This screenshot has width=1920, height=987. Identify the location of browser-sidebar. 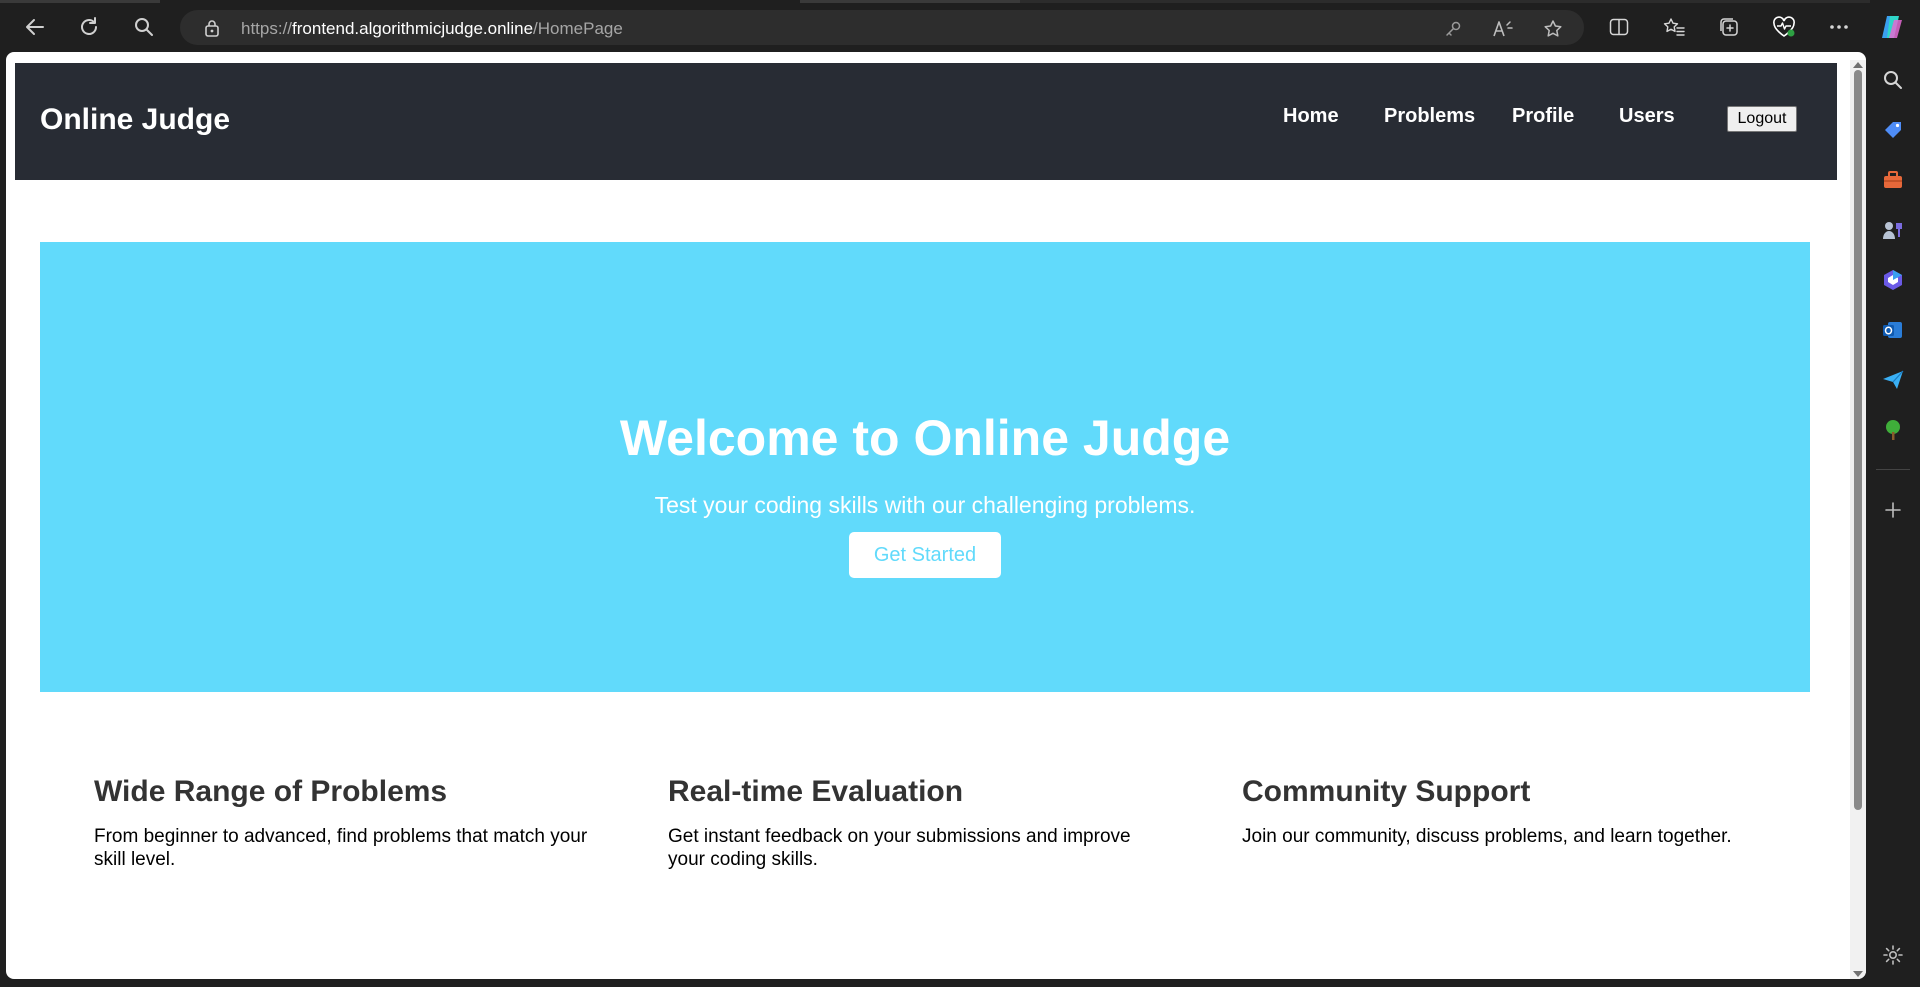
(1893, 519).